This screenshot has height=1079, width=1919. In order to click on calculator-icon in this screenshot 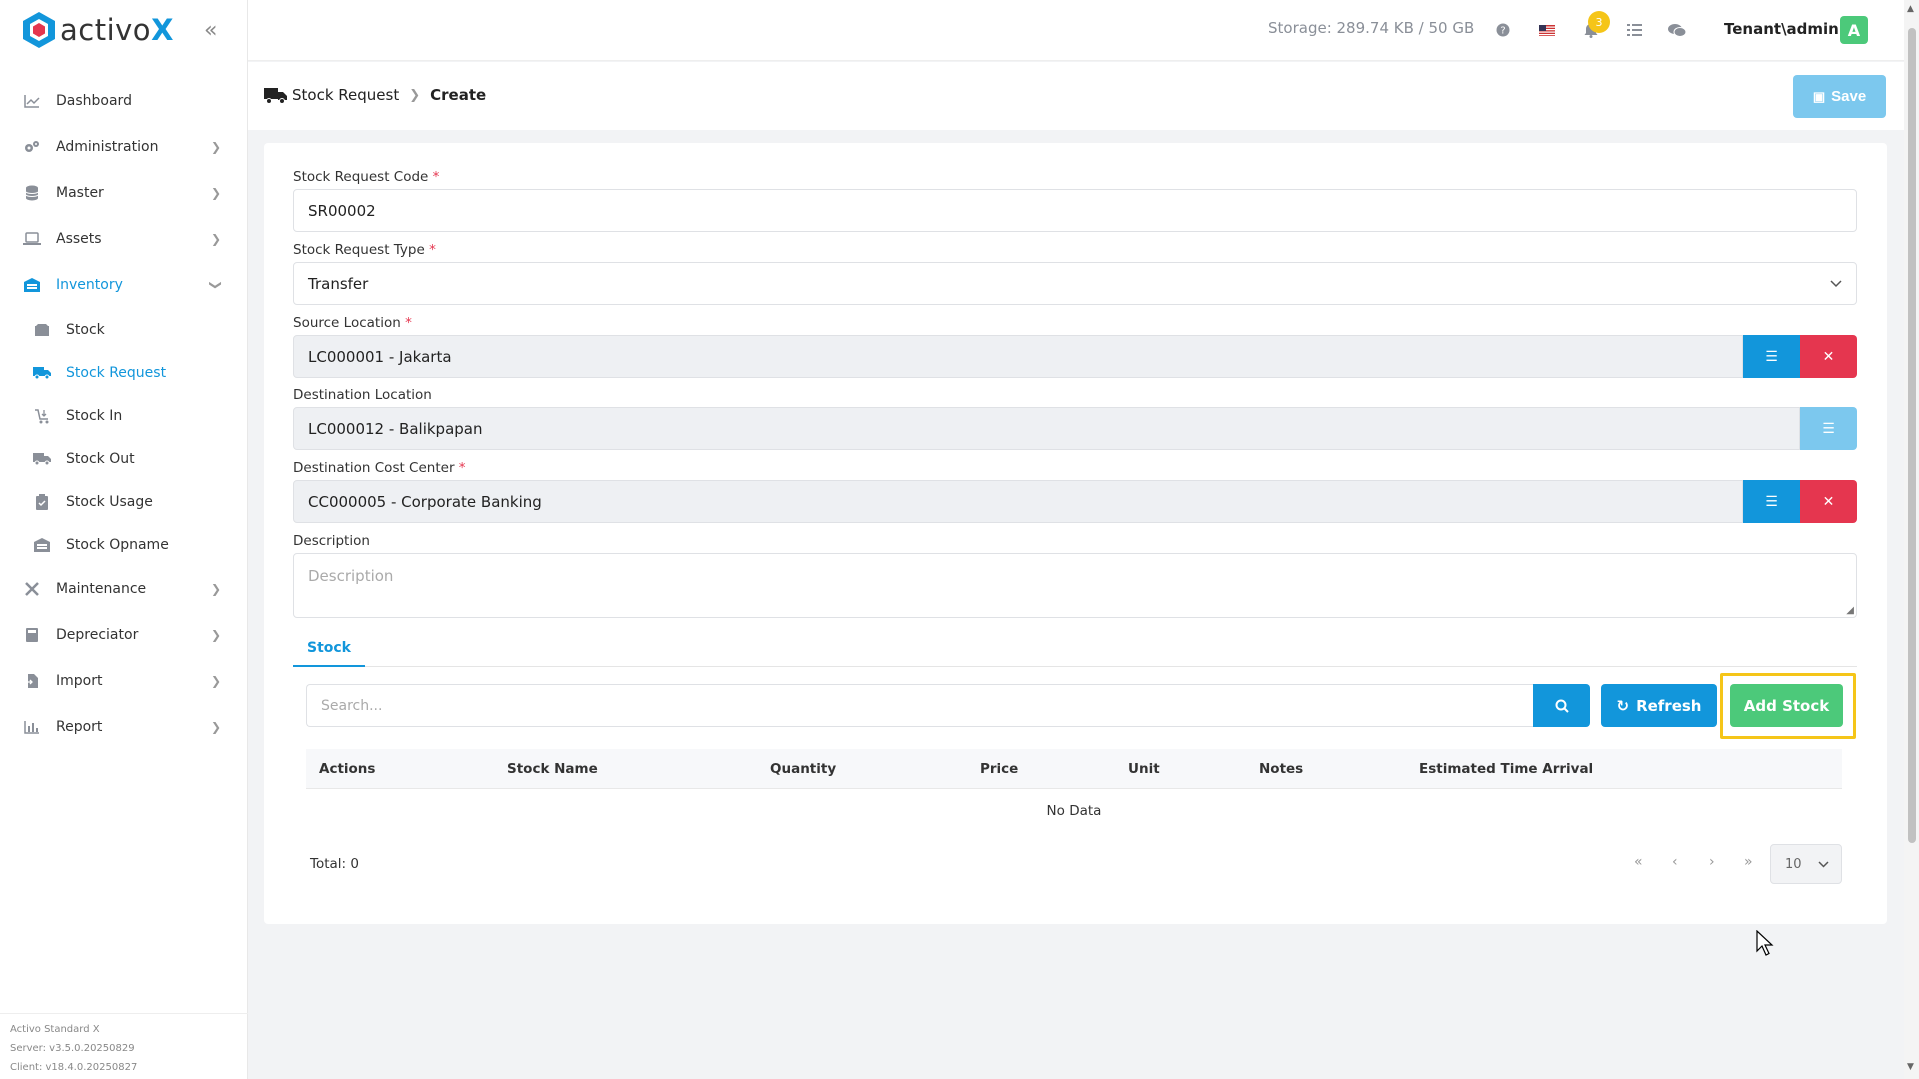, I will do `click(32, 635)`.